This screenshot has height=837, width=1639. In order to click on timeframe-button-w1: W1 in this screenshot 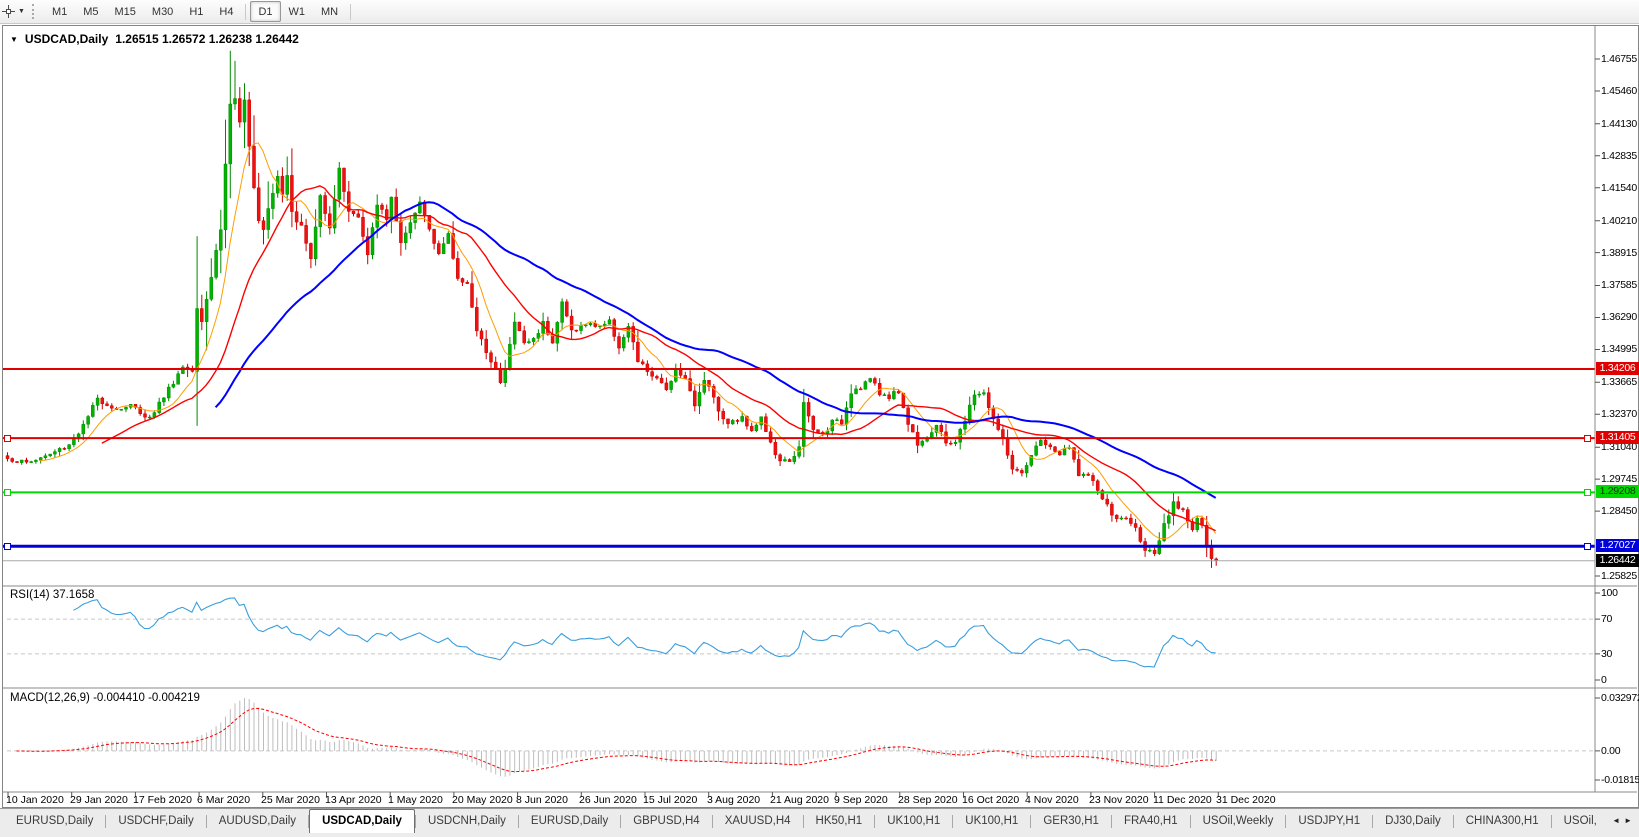, I will do `click(297, 11)`.